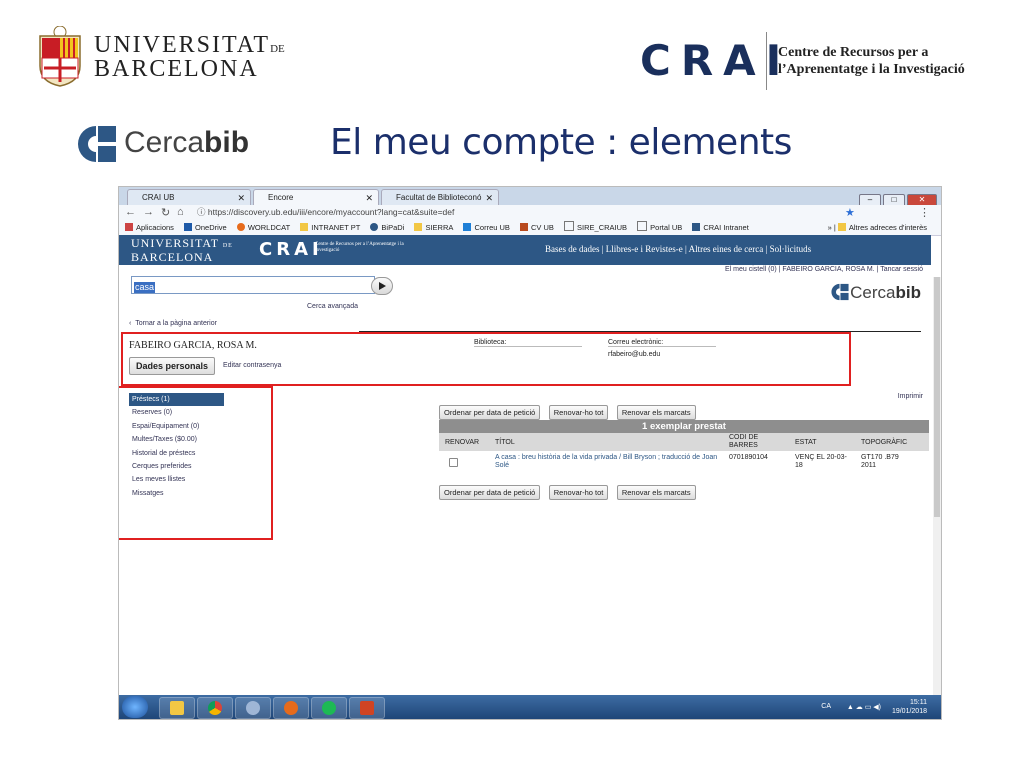 The width and height of the screenshot is (1024, 768). What do you see at coordinates (433, 228) in the screenshot?
I see `bookmark-sierra: SIERRA` at bounding box center [433, 228].